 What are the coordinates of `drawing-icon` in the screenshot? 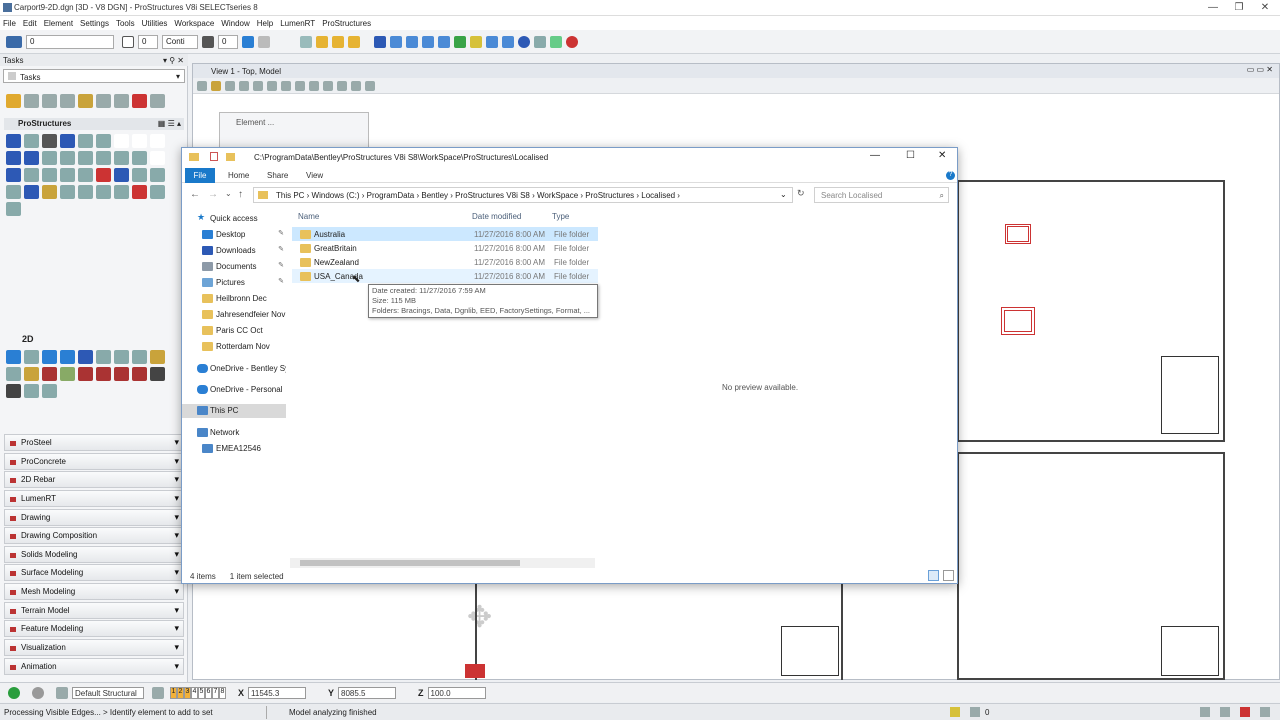 It's located at (13, 357).